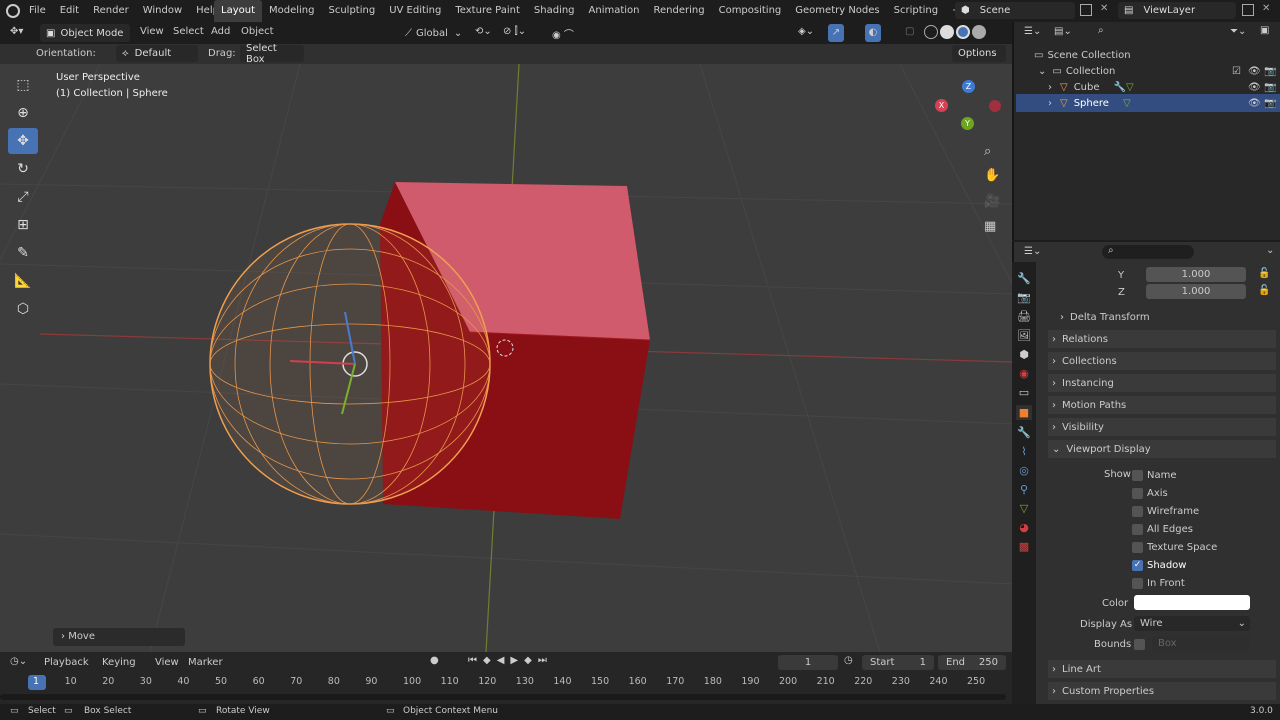  I want to click on tab-layout: Layout, so click(238, 11).